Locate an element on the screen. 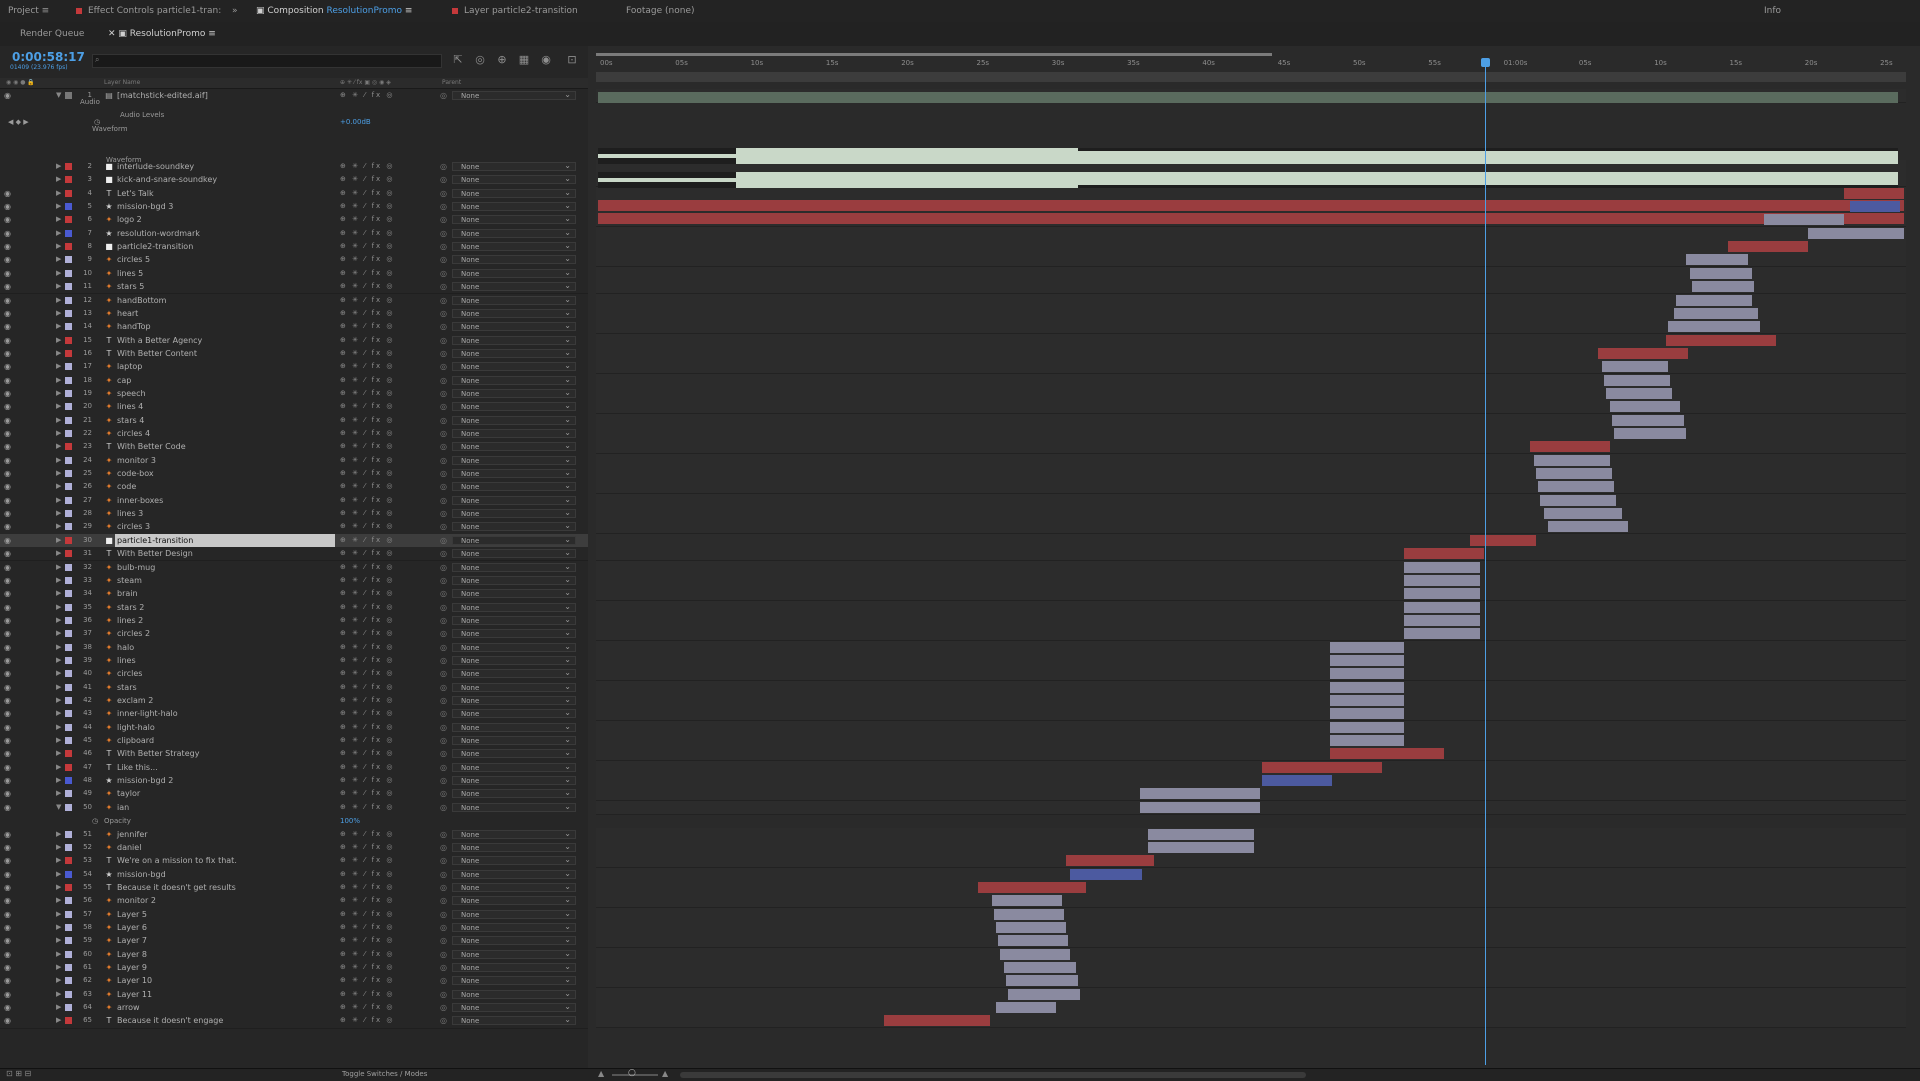 The image size is (1920, 1081). layer-name: exclam 2 is located at coordinates (135, 700).